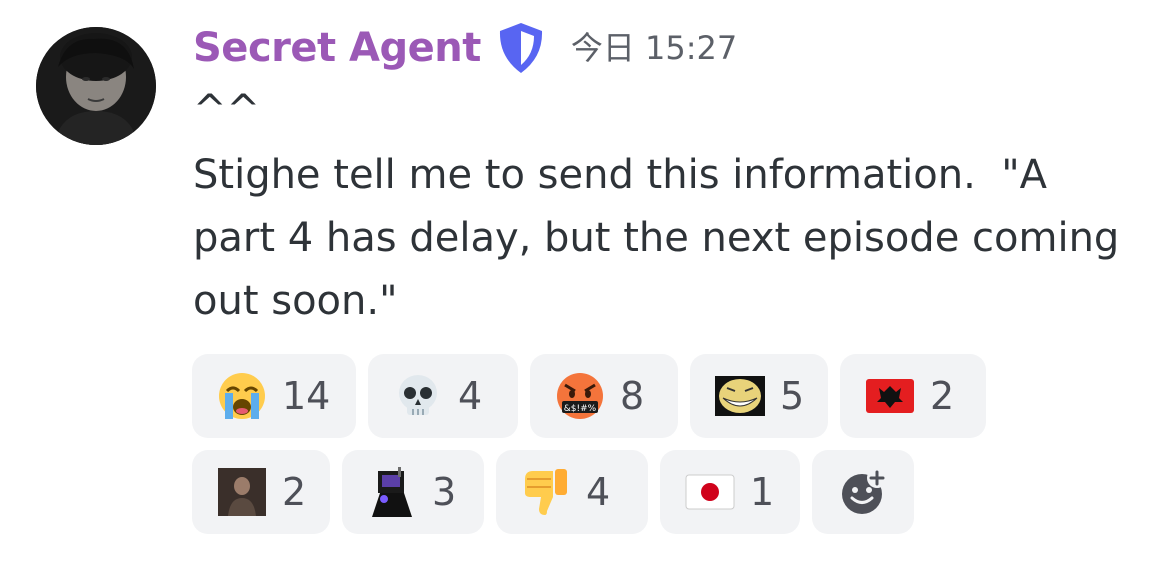  Describe the element at coordinates (740, 396) in the screenshot. I see `custom-trollface-icon` at that location.